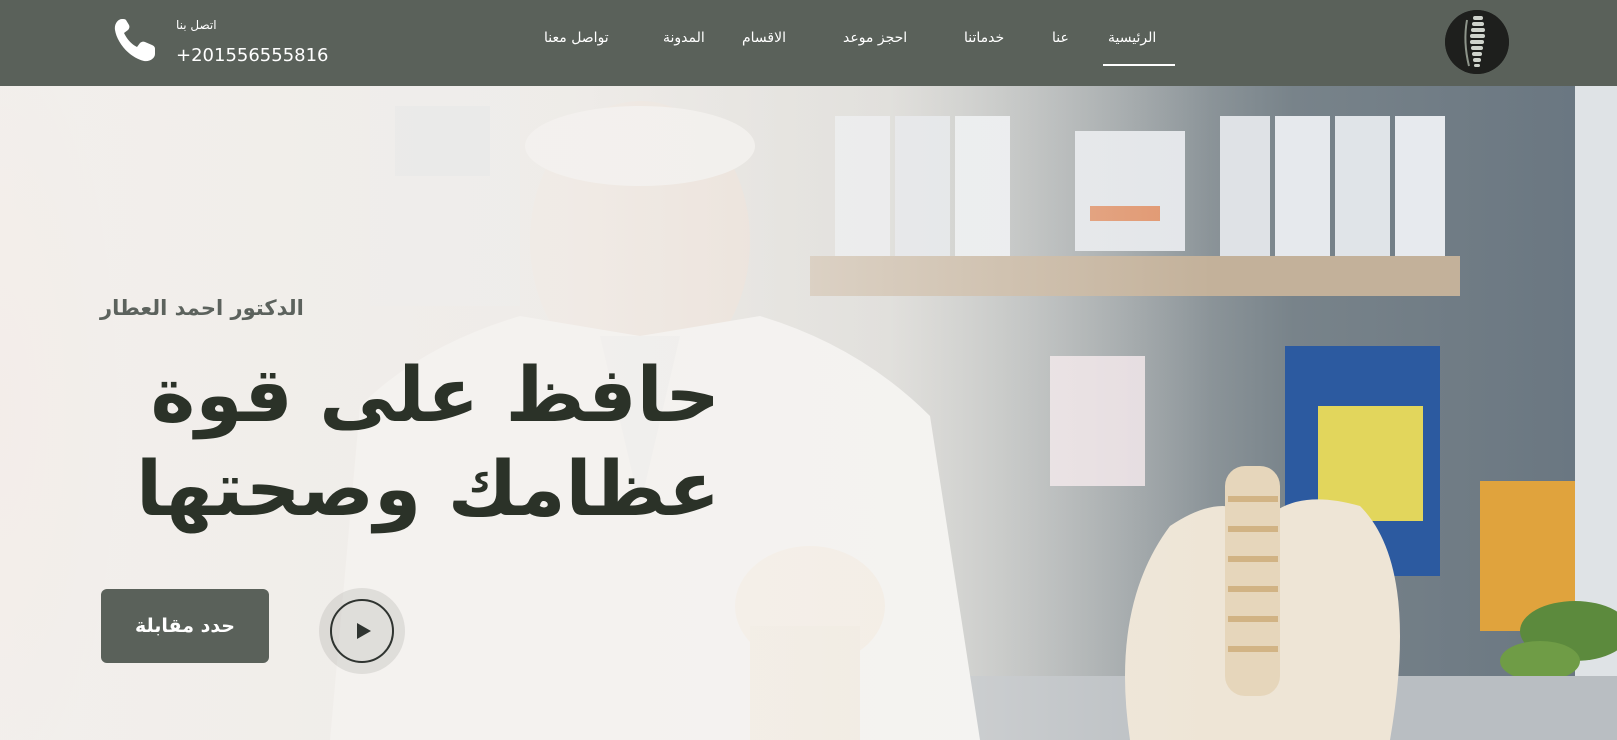 The width and height of the screenshot is (1617, 740). What do you see at coordinates (576, 38) in the screenshot?
I see `nav-contact: تواصل معنا` at bounding box center [576, 38].